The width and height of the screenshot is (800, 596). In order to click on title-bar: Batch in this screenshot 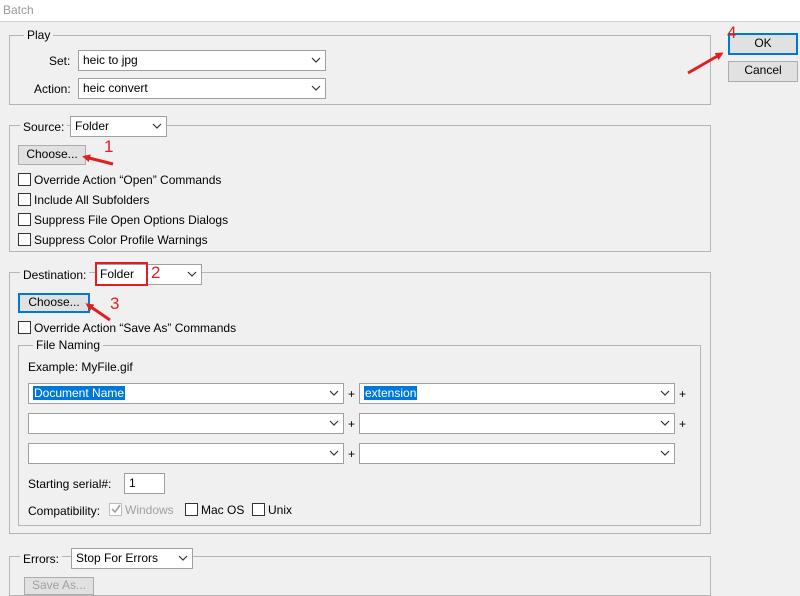, I will do `click(400, 11)`.